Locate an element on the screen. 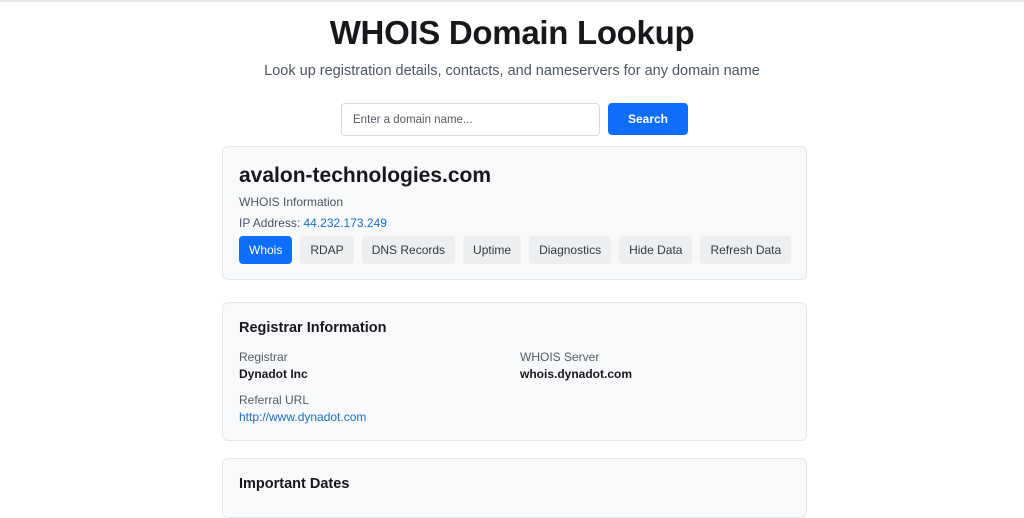 Image resolution: width=1024 pixels, height=518 pixels. tab-whois: Whois is located at coordinates (266, 250).